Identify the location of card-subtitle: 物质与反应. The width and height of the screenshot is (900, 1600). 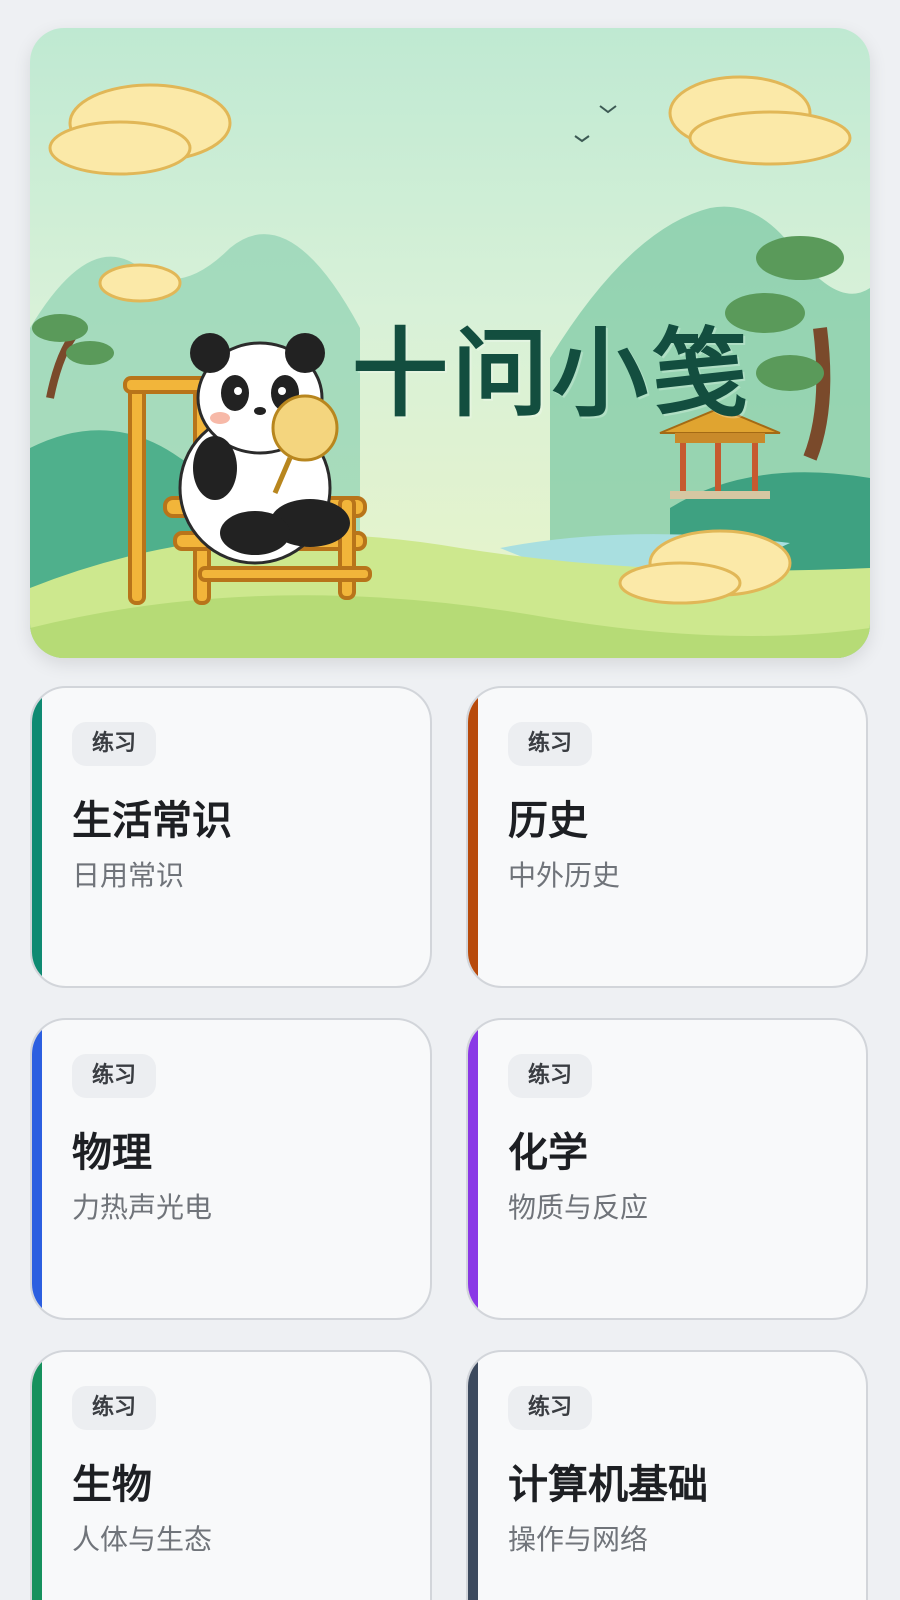
(578, 1207).